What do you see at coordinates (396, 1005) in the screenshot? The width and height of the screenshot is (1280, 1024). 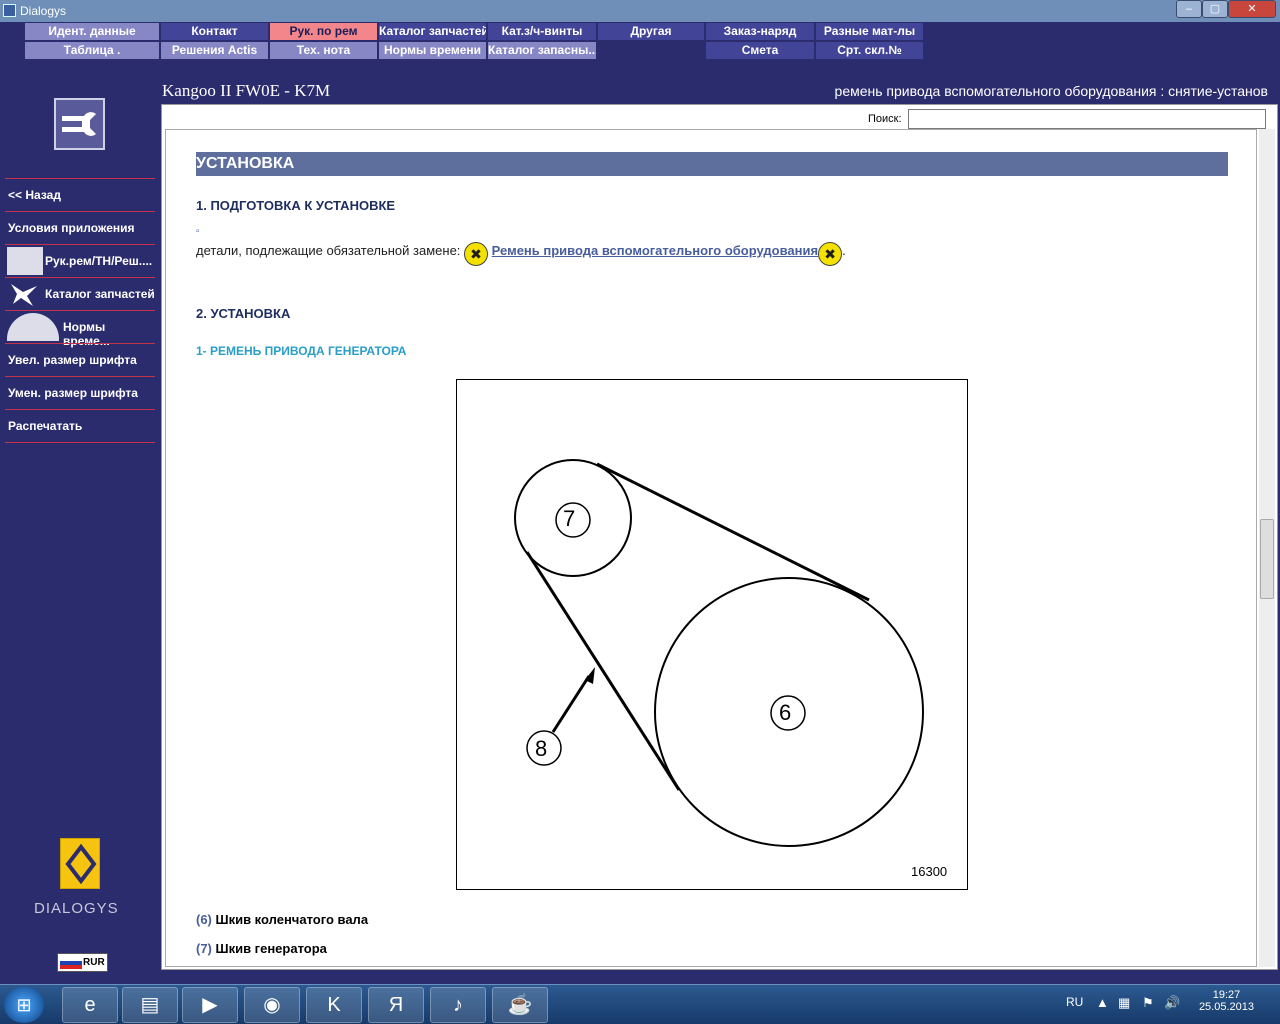 I see `yandex-icon: Я` at bounding box center [396, 1005].